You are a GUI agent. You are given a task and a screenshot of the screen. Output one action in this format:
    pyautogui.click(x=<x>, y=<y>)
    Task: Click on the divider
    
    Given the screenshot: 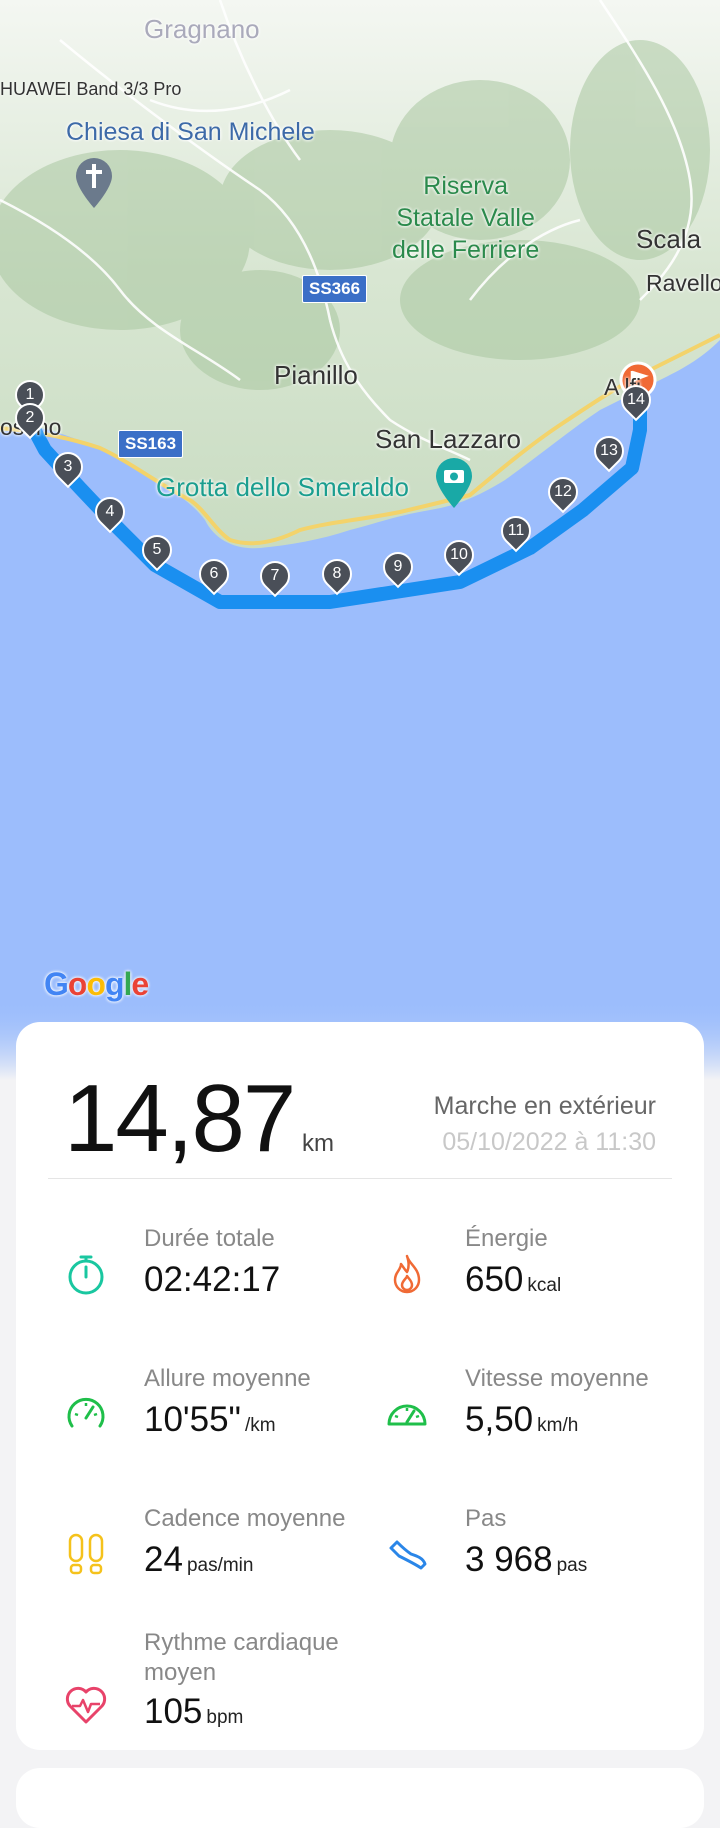 What is the action you would take?
    pyautogui.click(x=360, y=1178)
    